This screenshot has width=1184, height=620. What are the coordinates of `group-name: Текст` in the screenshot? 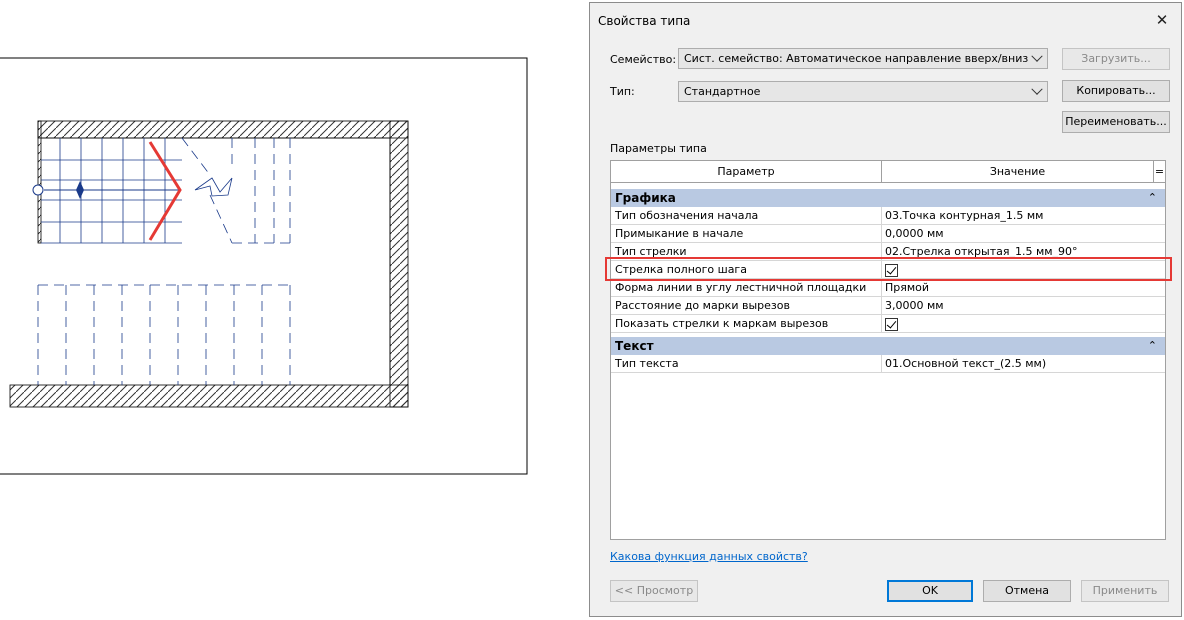 It's located at (634, 346).